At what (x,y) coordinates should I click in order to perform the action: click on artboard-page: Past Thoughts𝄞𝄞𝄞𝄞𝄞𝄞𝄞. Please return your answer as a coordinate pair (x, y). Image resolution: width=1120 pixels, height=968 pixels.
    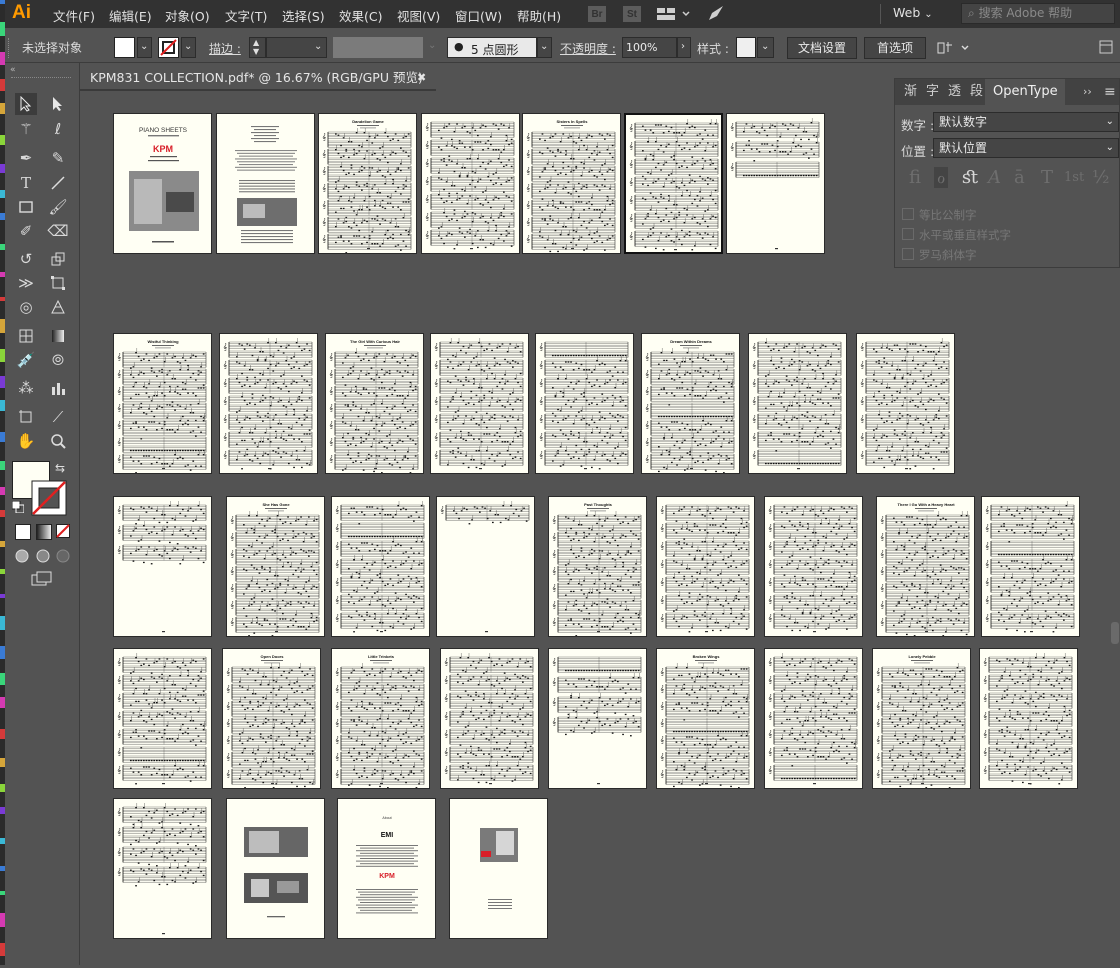
    Looking at the image, I should click on (597, 566).